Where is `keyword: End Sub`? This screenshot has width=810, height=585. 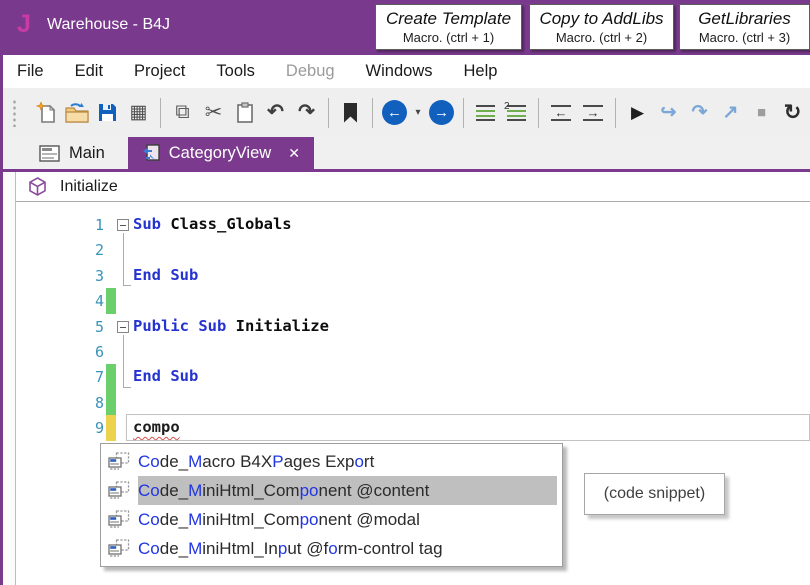
keyword: End Sub is located at coordinates (166, 275).